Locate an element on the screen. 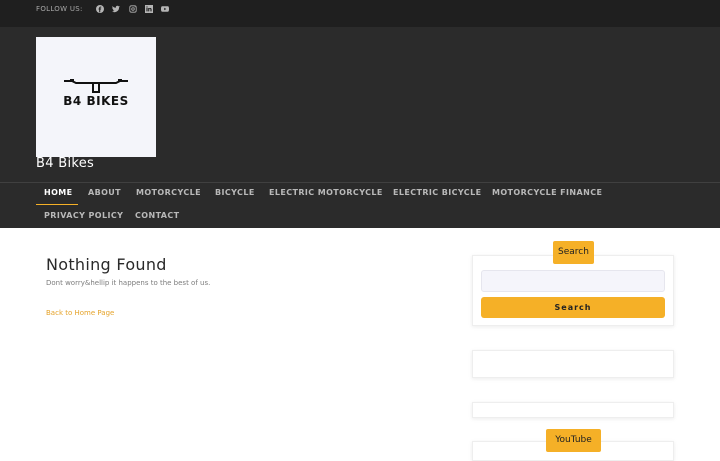  nav-bicycle: BICYCLE is located at coordinates (235, 192).